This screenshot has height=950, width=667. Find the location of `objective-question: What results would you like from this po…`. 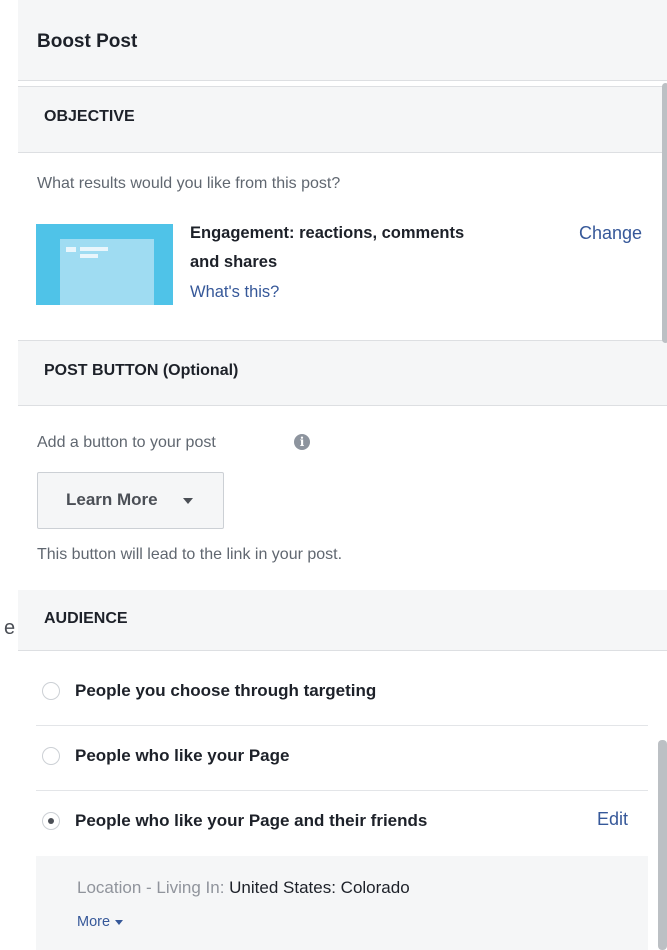

objective-question: What results would you like from this po… is located at coordinates (189, 183).